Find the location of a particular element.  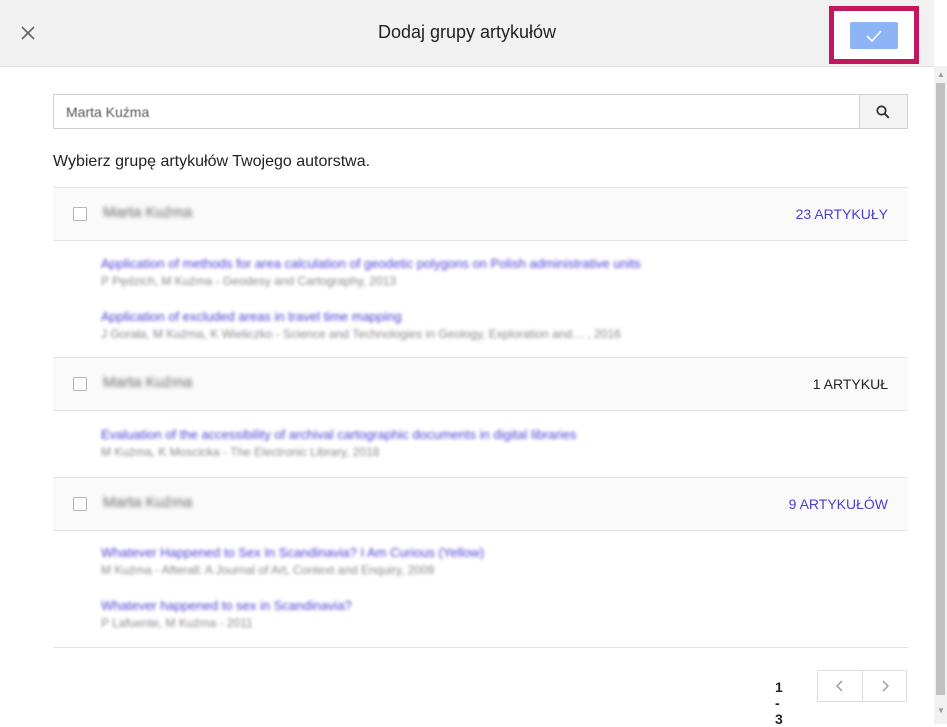

search-icon is located at coordinates (883, 112).